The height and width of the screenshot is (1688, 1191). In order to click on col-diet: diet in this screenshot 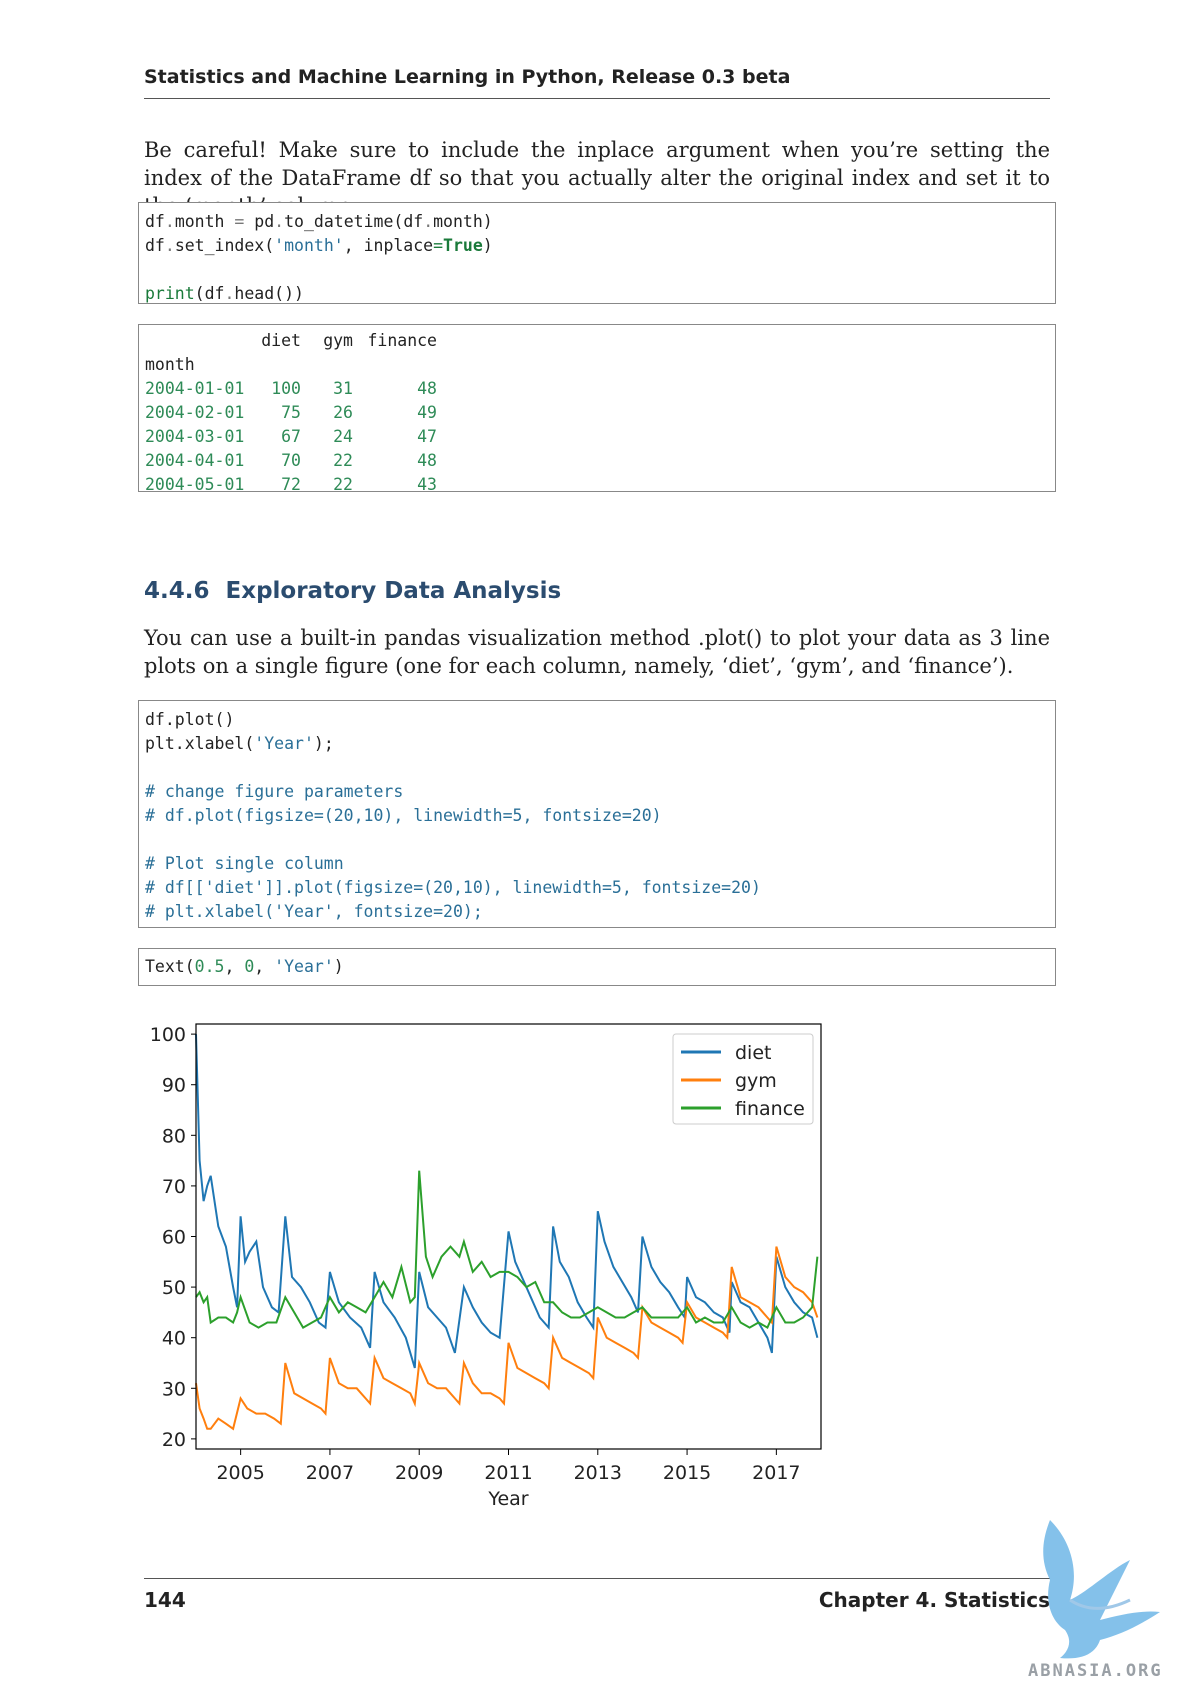, I will do `click(281, 340)`.